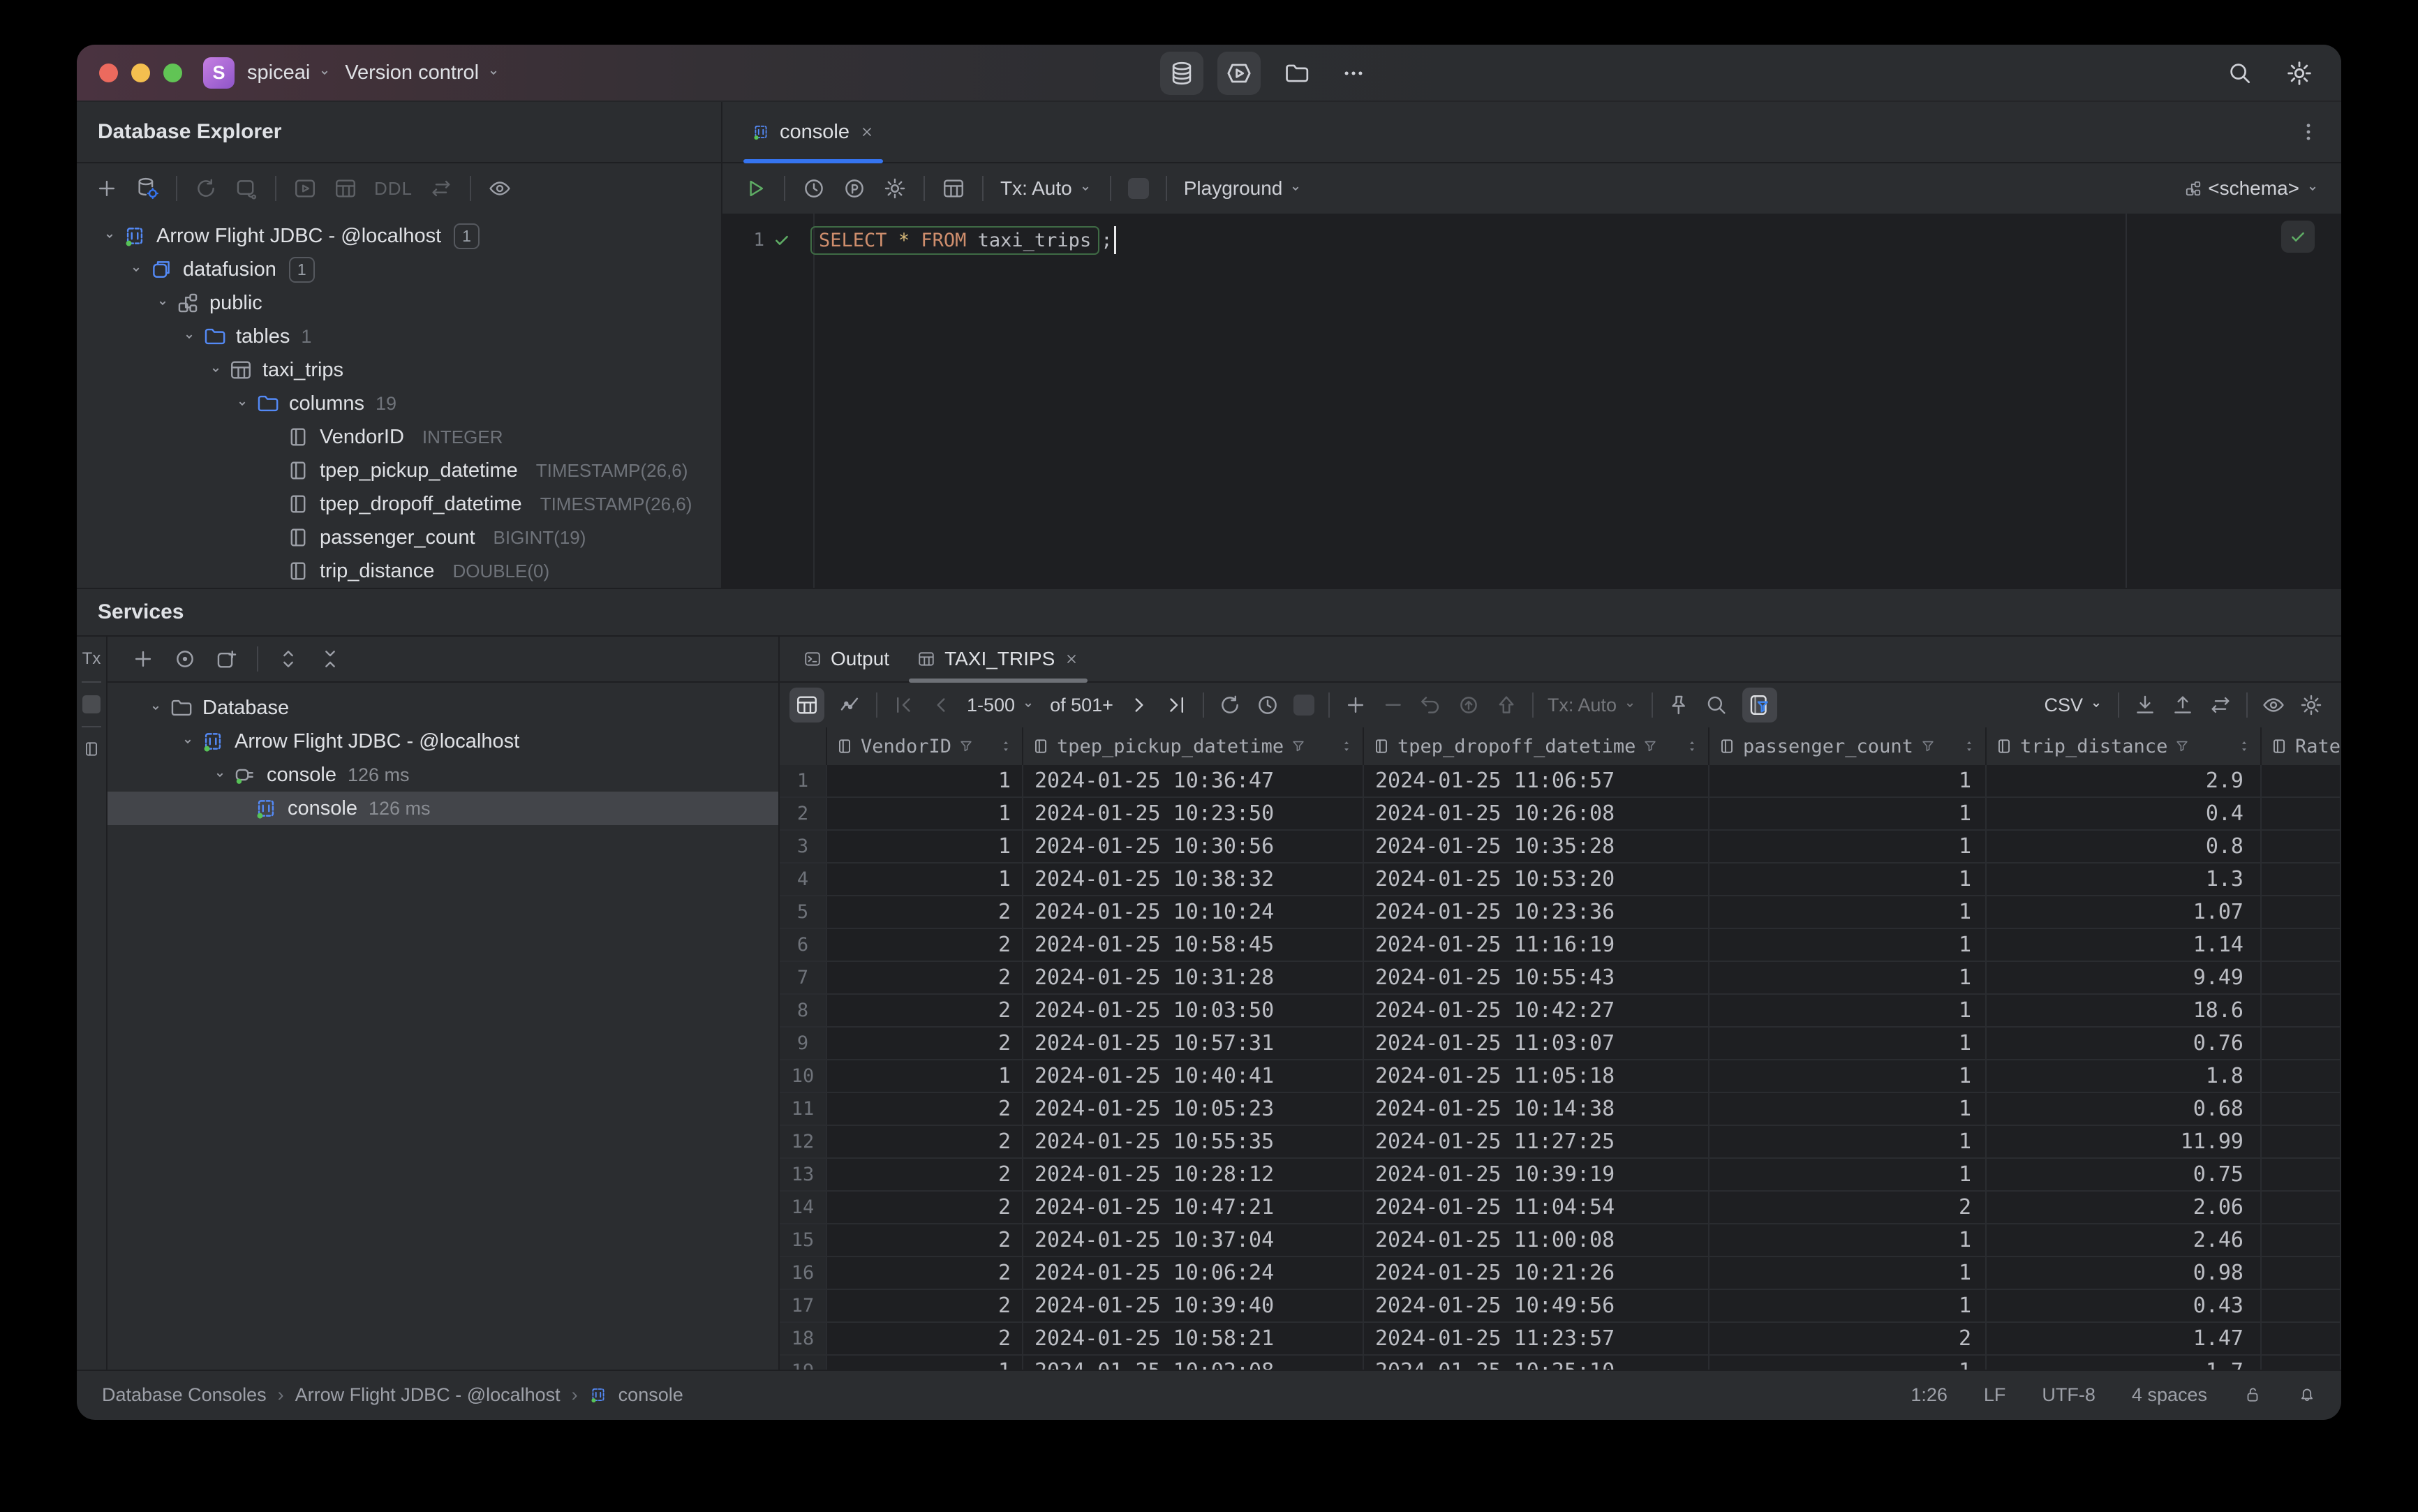  I want to click on cell-pickup-datetime: 2024-01-25 10:06:24, so click(1193, 1273).